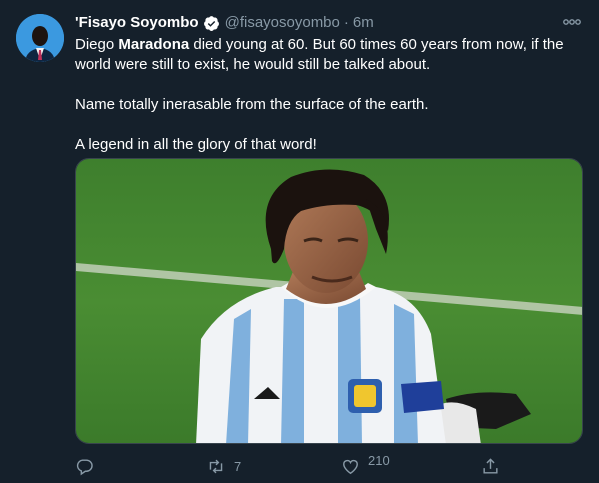  What do you see at coordinates (137, 23) in the screenshot?
I see `author-name: 'Fisayo Soyombo` at bounding box center [137, 23].